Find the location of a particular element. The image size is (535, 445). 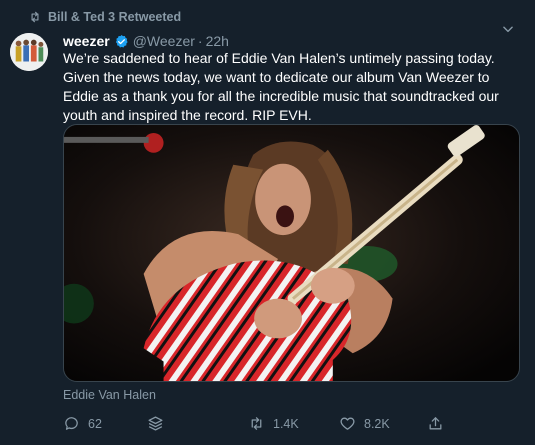

retweet-context: Bill & Ted 3 Retweeted is located at coordinates (104, 17).